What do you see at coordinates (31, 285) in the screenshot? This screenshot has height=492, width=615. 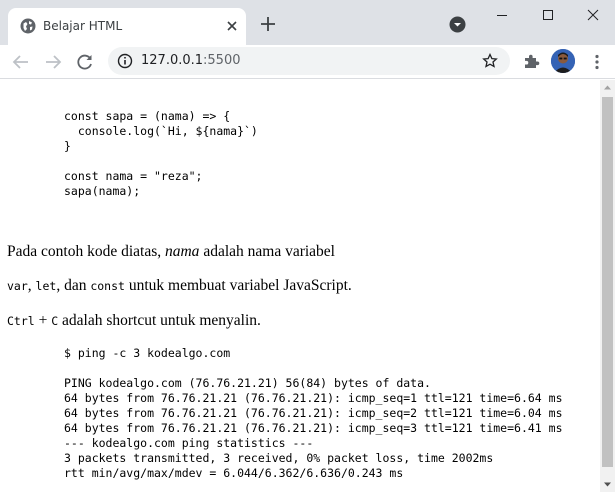 I see `para2-sep1: ,` at bounding box center [31, 285].